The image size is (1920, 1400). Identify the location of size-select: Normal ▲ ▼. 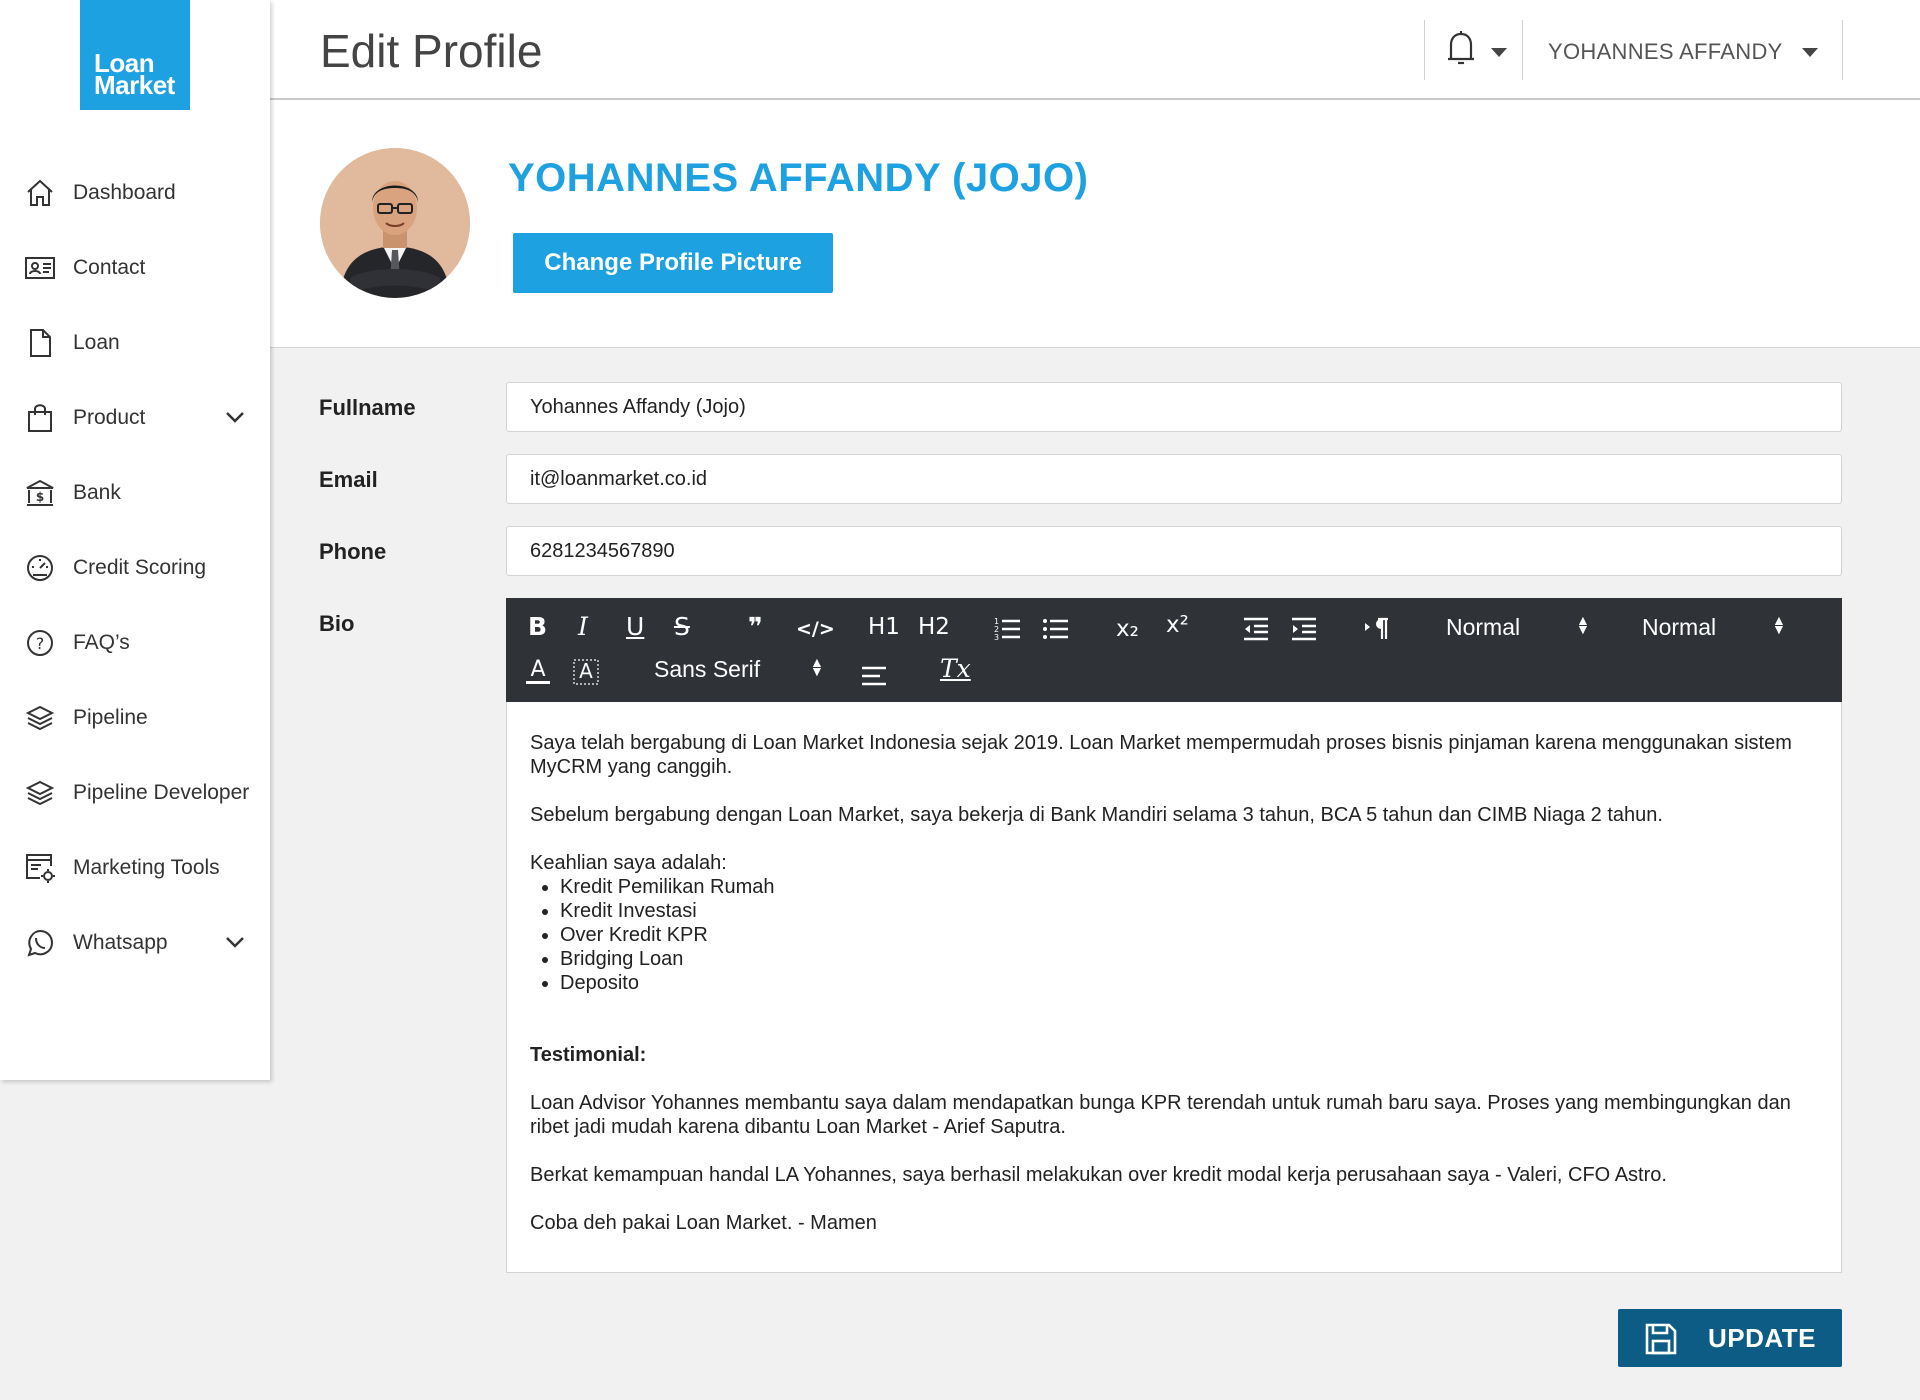
(1521, 627).